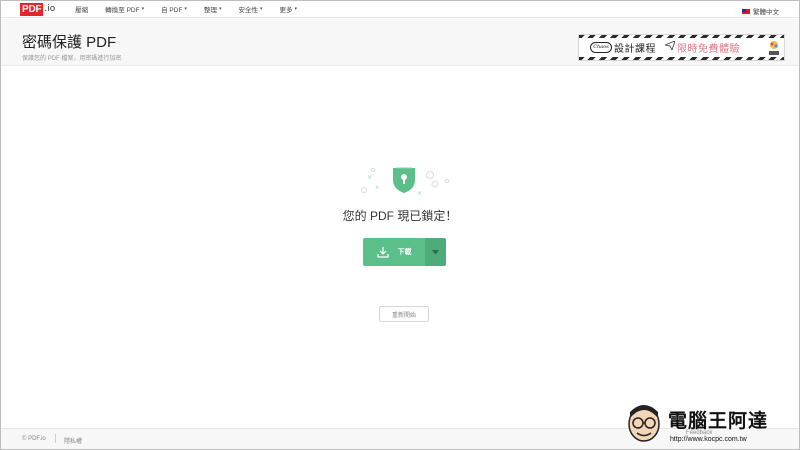  I want to click on nav-item-label: 壓縮, so click(82, 10).